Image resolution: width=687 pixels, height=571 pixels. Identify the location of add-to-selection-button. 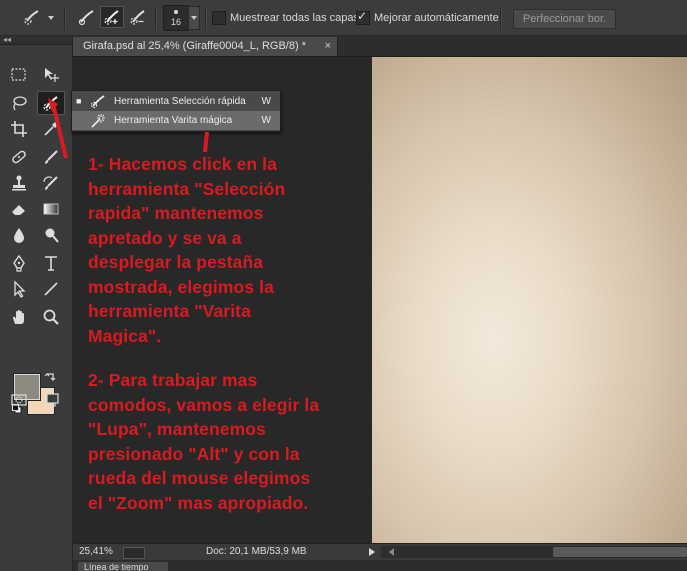
(112, 17).